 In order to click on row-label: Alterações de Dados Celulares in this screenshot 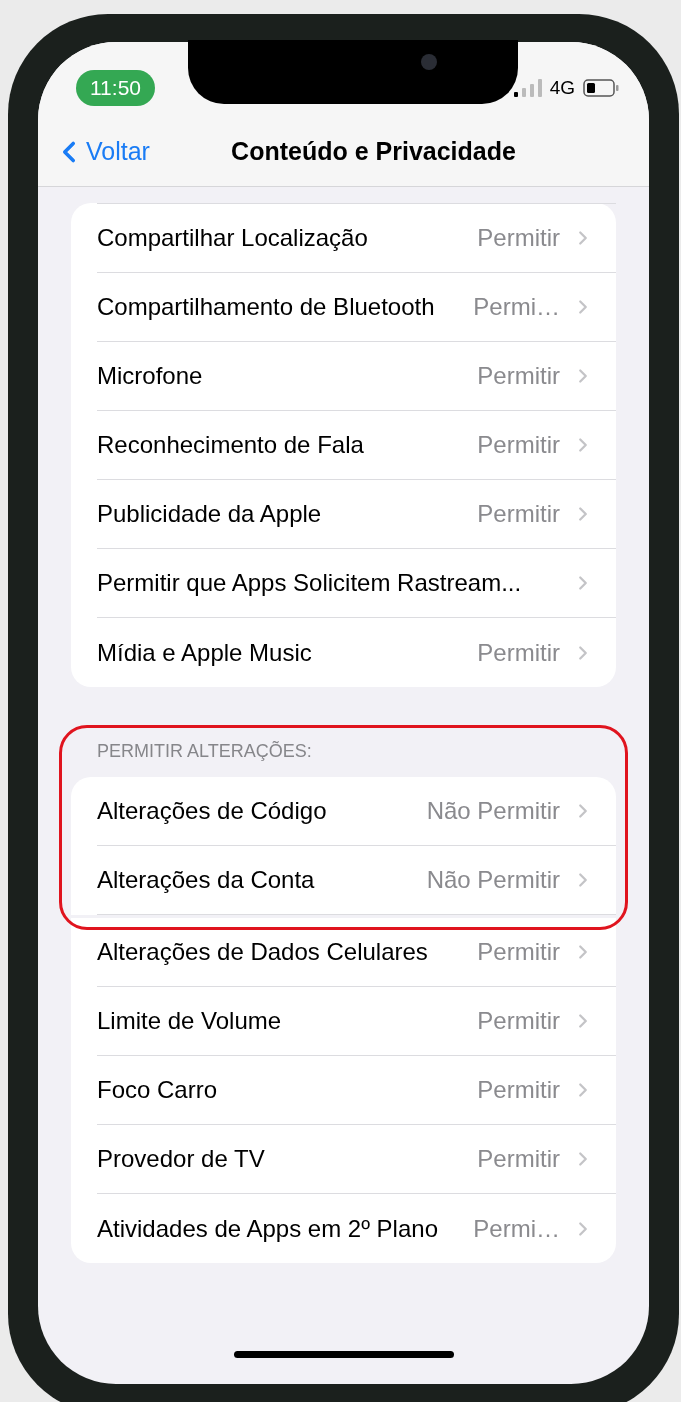, I will do `click(263, 952)`.